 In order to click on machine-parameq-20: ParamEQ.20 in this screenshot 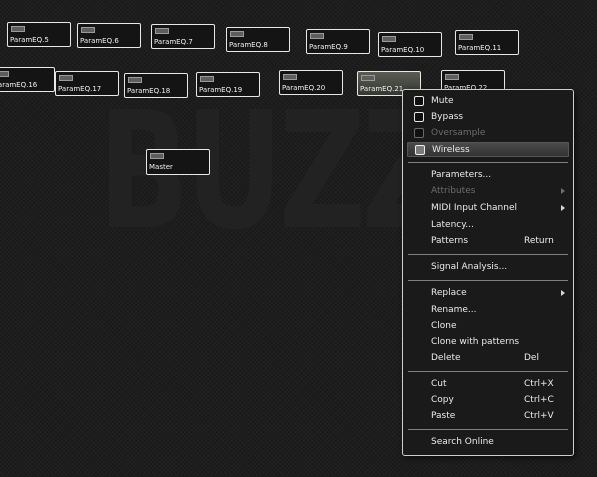, I will do `click(311, 82)`.